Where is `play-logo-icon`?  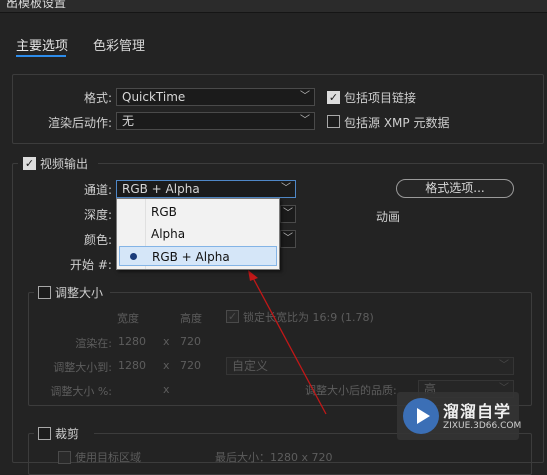
play-logo-icon is located at coordinates (421, 416).